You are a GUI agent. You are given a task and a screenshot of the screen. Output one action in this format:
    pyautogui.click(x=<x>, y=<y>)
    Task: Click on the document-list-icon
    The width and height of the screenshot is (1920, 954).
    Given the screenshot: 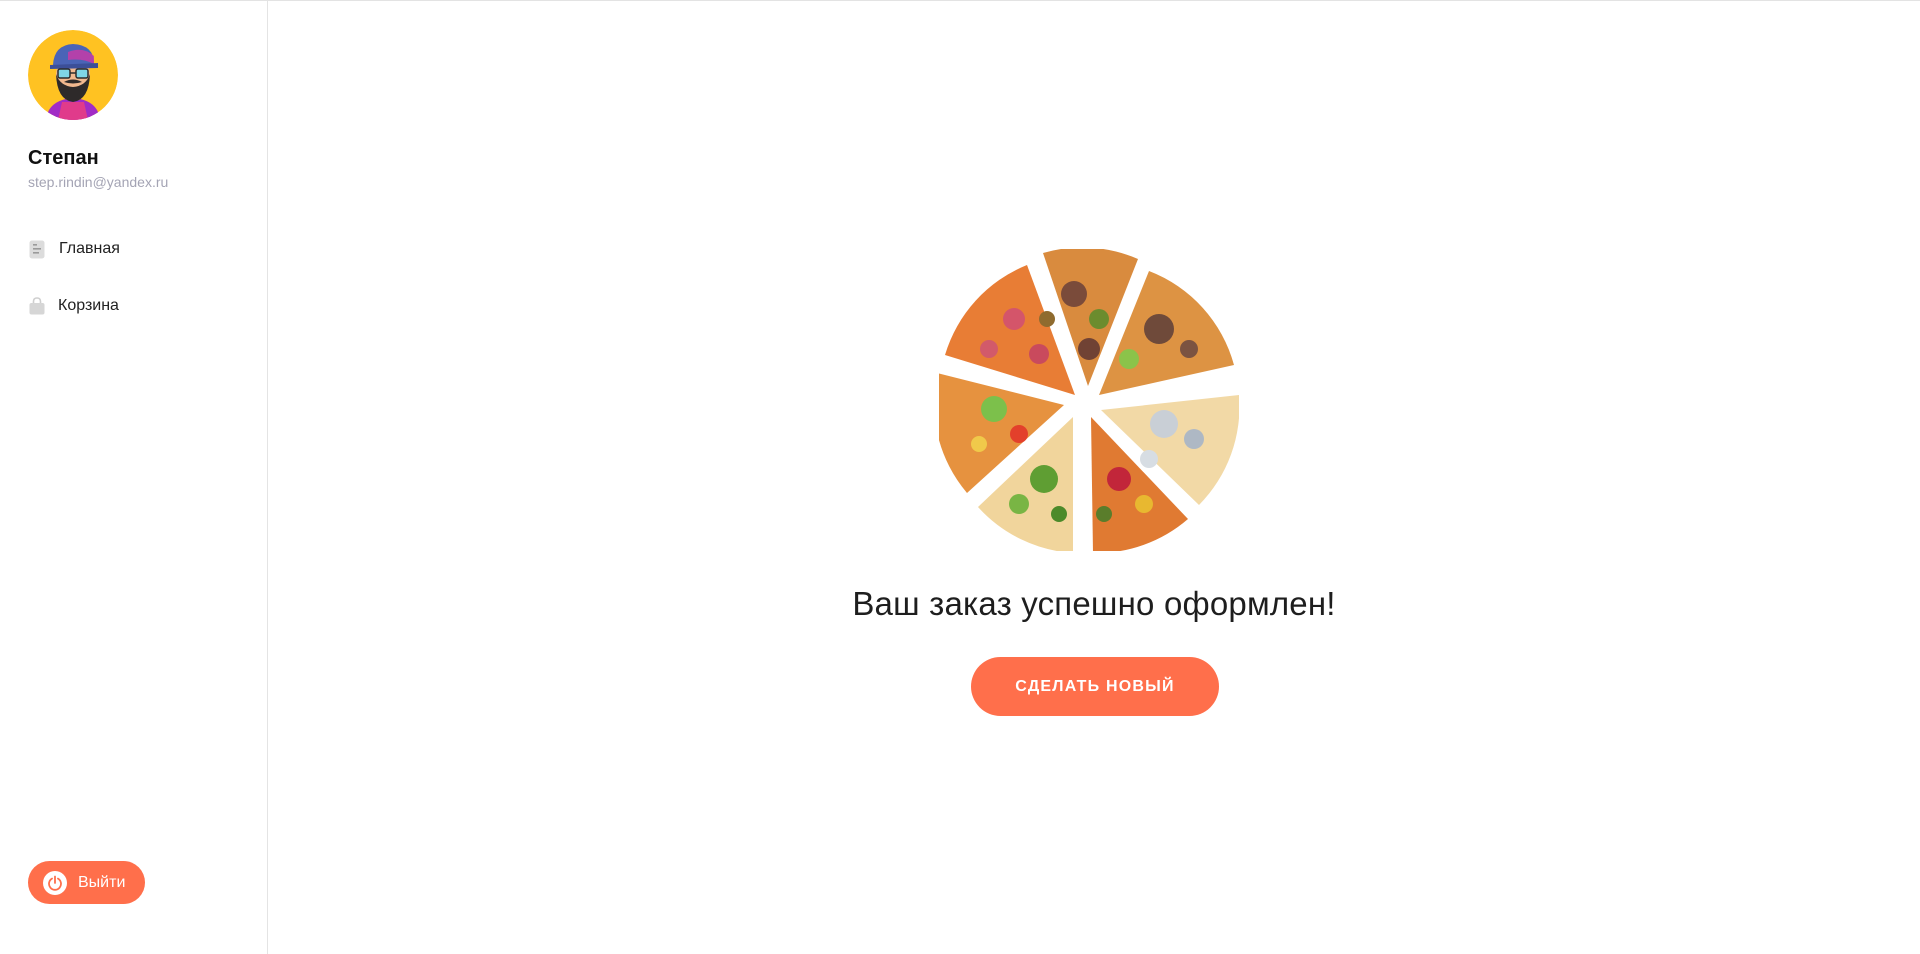 What is the action you would take?
    pyautogui.click(x=37, y=249)
    